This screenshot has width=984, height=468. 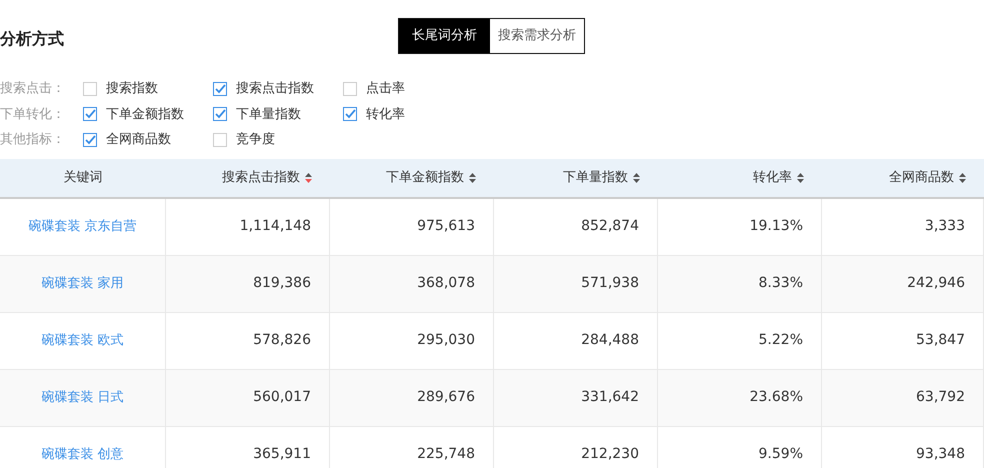 I want to click on filter-label: 下单转化：, so click(x=33, y=115).